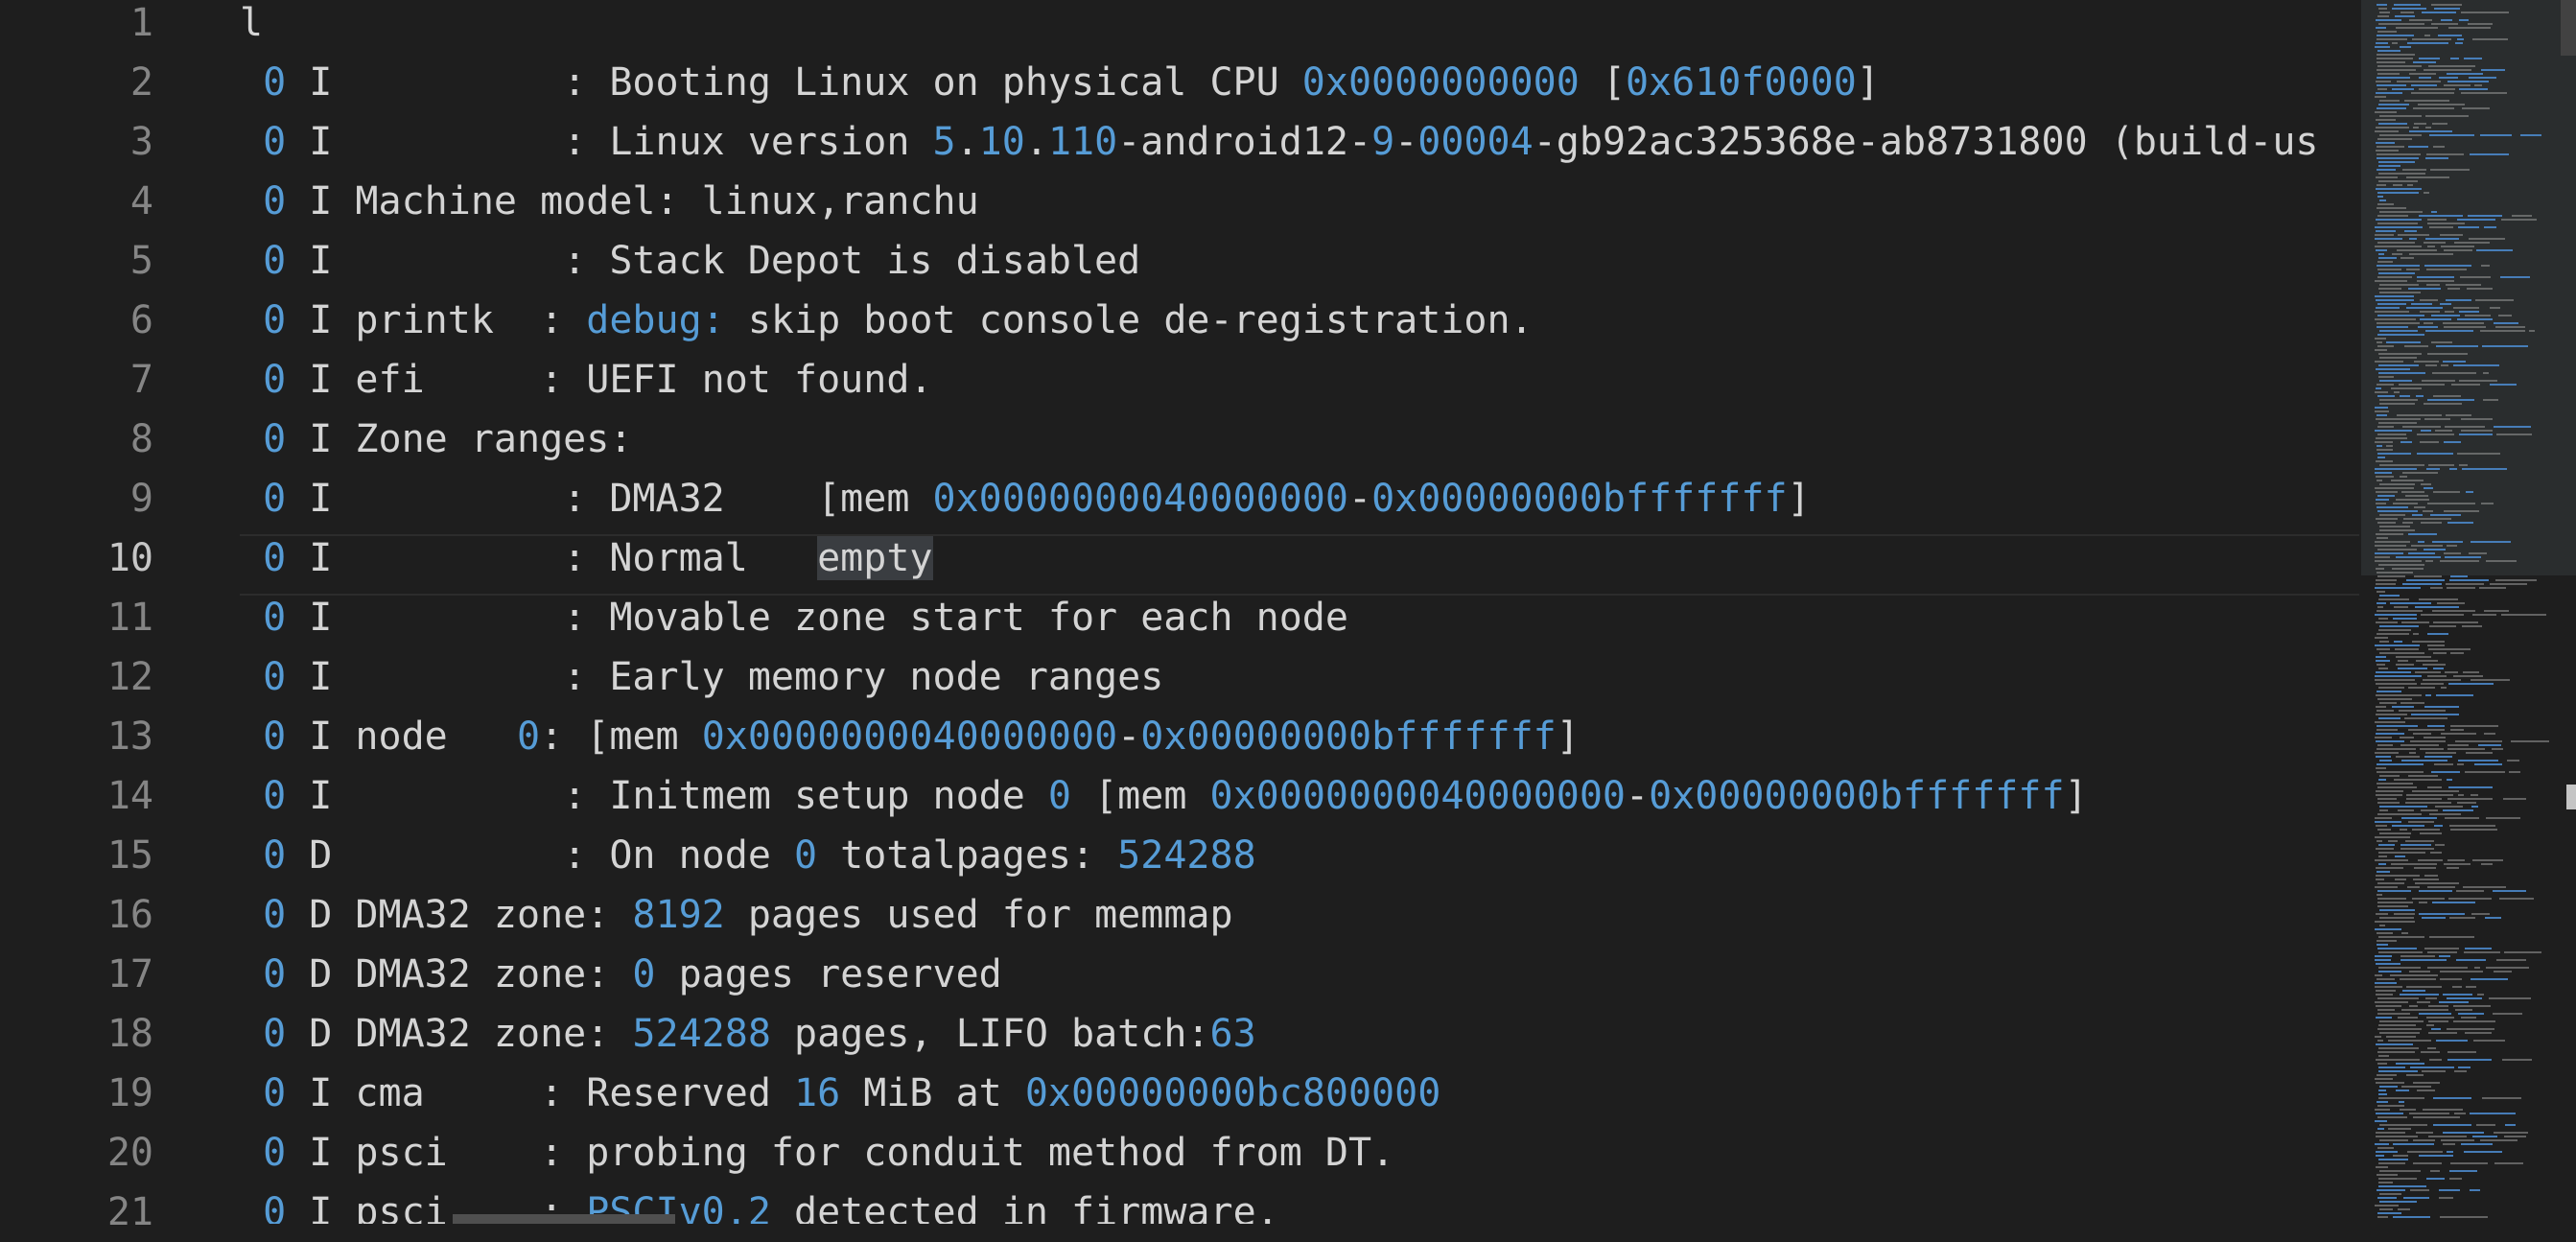  What do you see at coordinates (1406, 142) in the screenshot?
I see `text-token: -` at bounding box center [1406, 142].